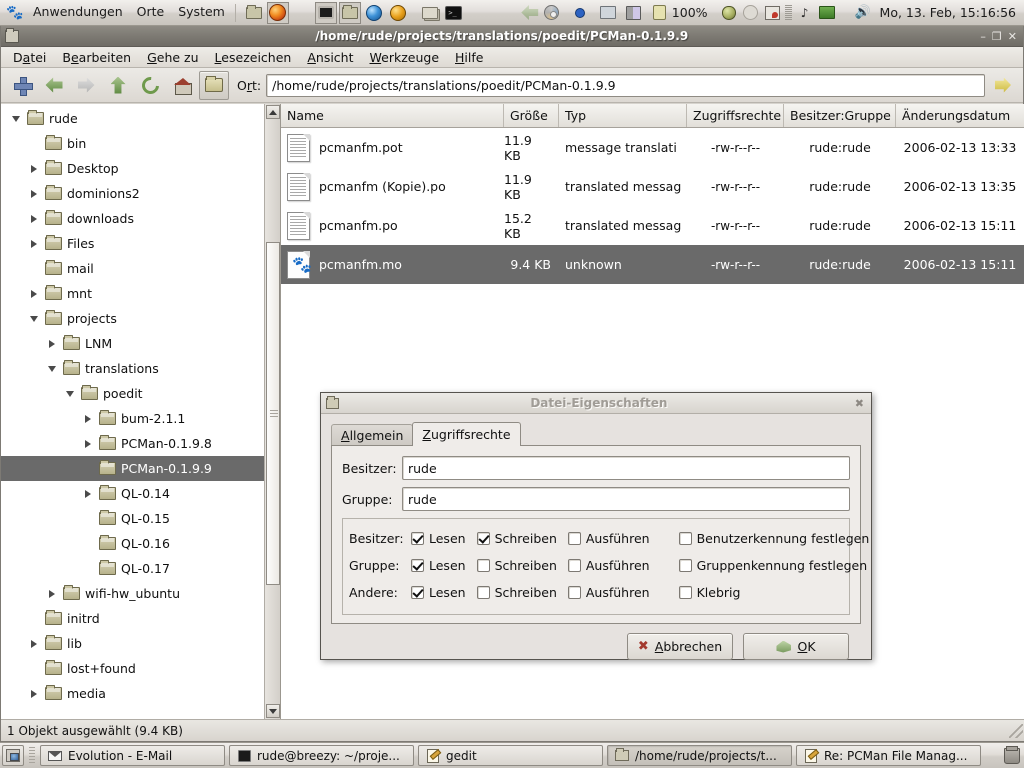  Describe the element at coordinates (140, 468) in the screenshot. I see `tree-item: PCMan-0.1.9.9` at that location.